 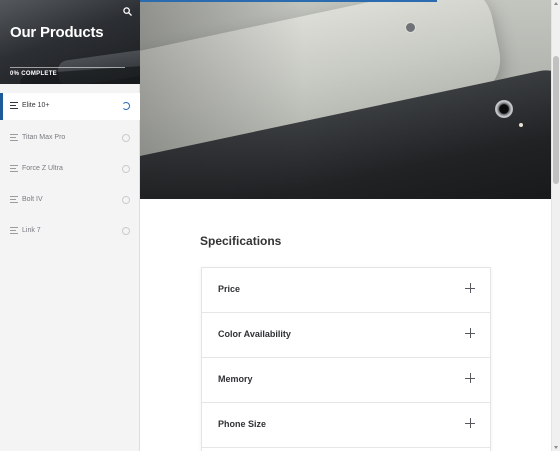 I want to click on scroll-up-arrow-icon, so click(x=556, y=3).